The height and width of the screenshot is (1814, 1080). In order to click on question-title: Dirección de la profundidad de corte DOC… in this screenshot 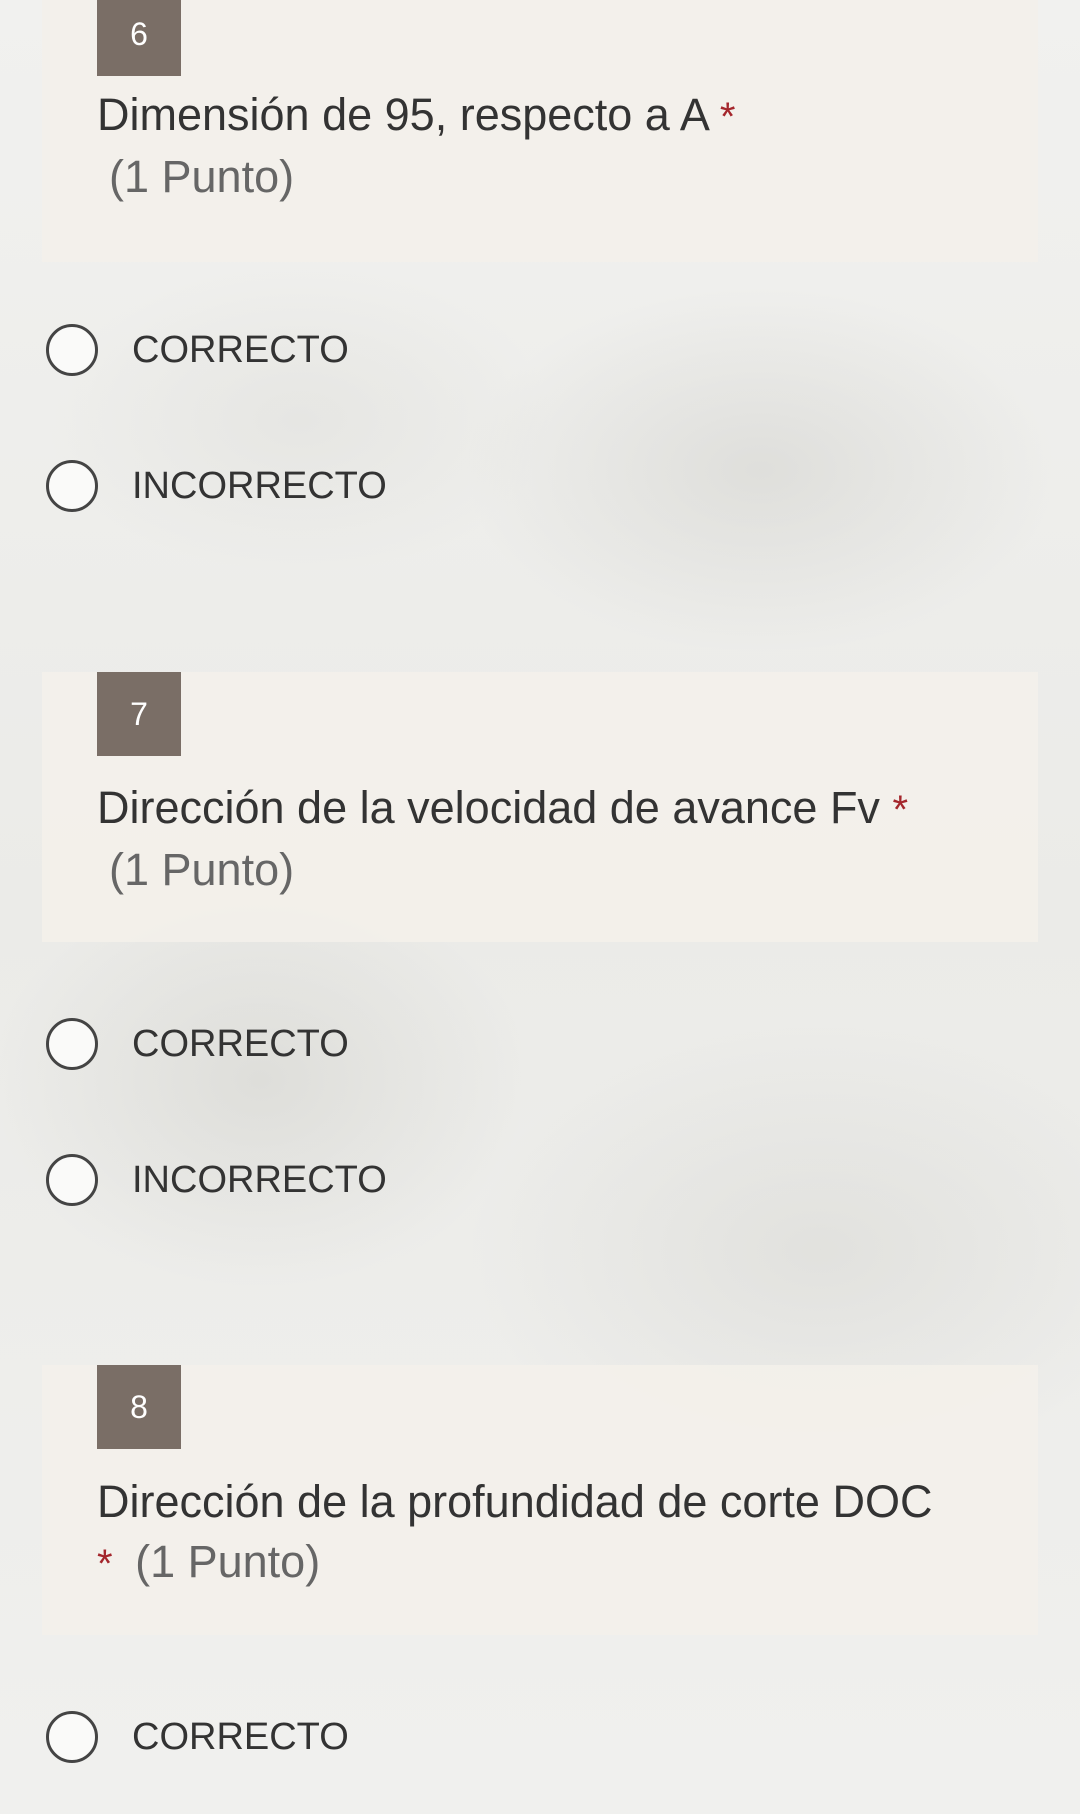, I will do `click(562, 1533)`.